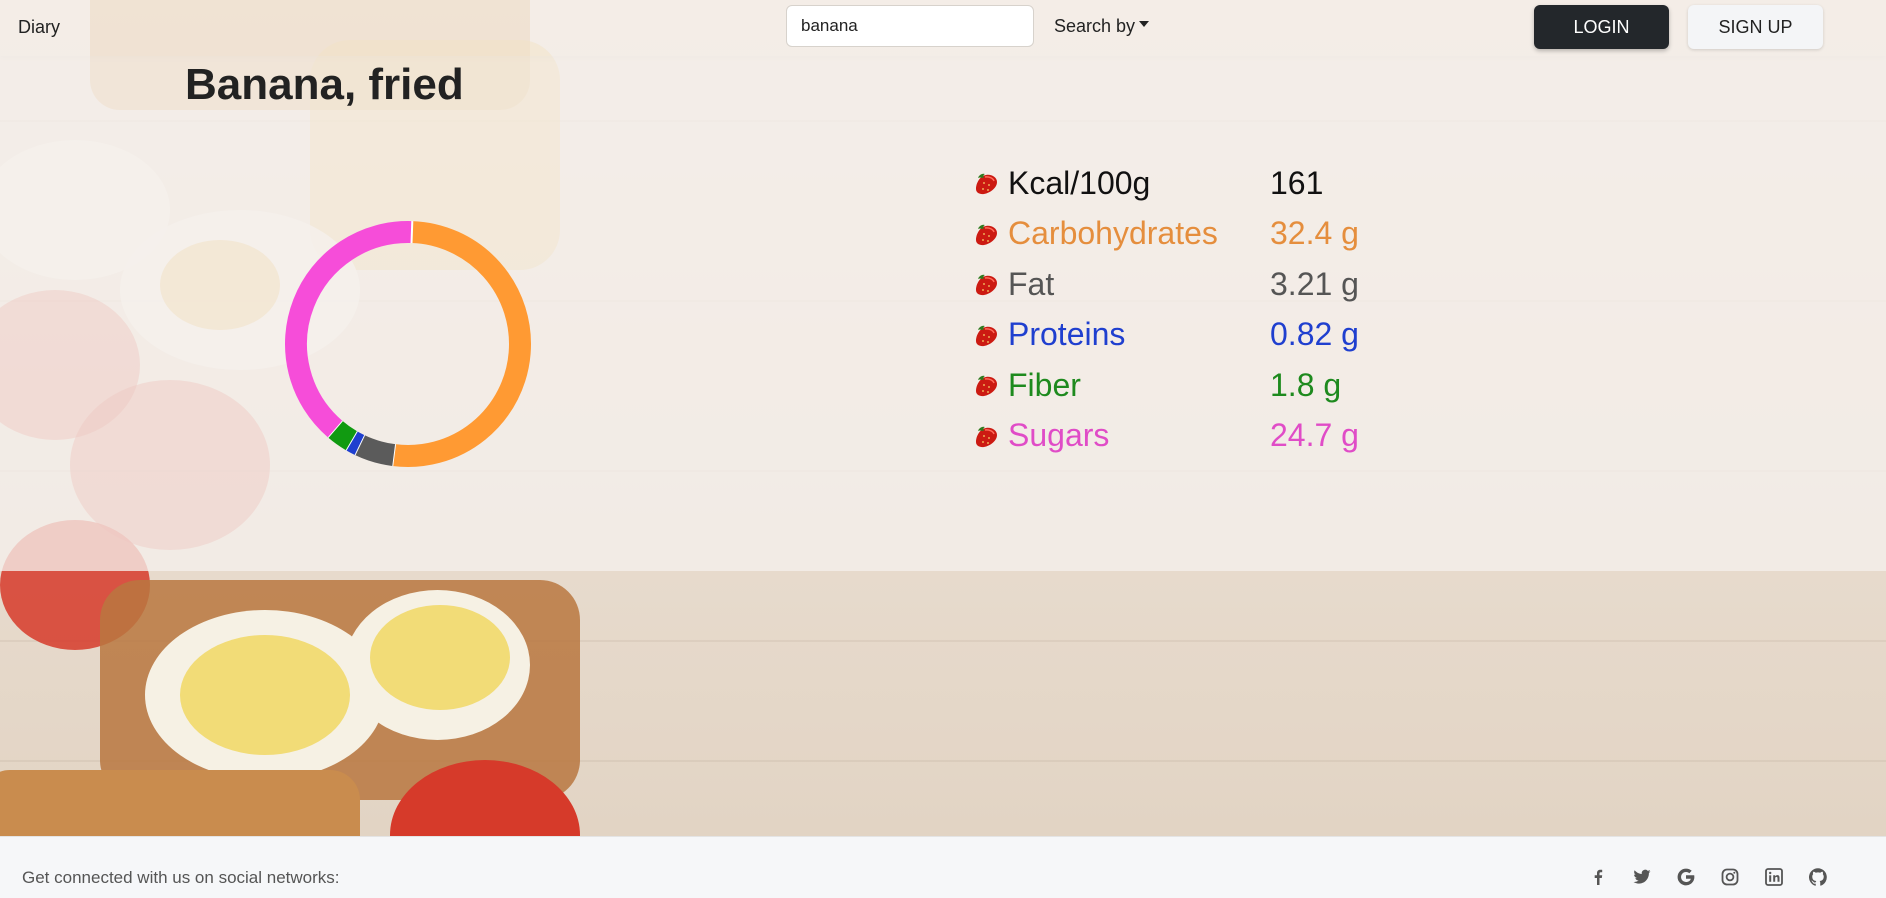 The width and height of the screenshot is (1886, 898). Describe the element at coordinates (1314, 435) in the screenshot. I see `nutrient-value: 24.7 g` at that location.